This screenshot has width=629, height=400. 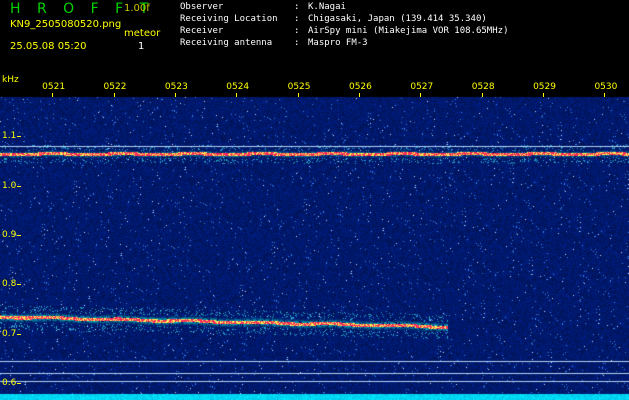 I want to click on meteor-label: meteor, so click(x=142, y=33).